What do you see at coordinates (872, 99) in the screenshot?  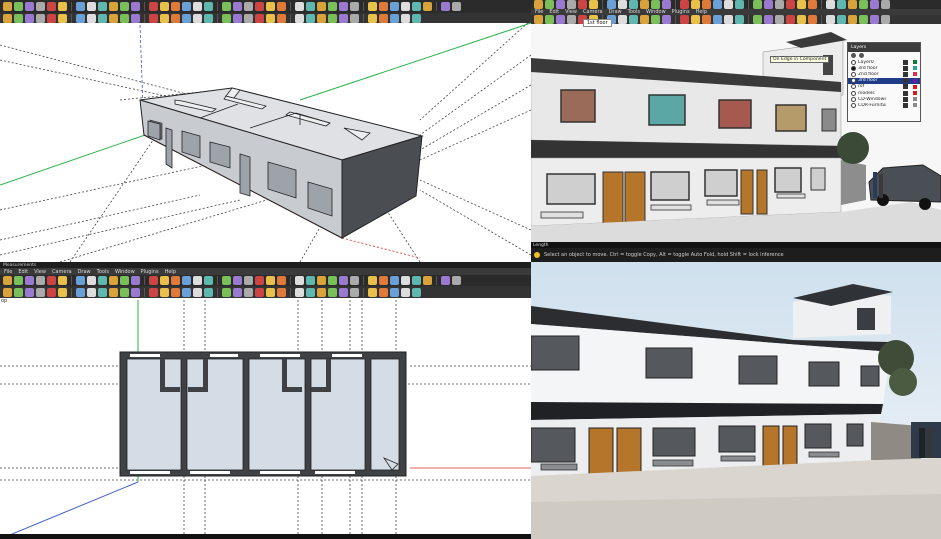 I see `layer-name: CD-Windows` at bounding box center [872, 99].